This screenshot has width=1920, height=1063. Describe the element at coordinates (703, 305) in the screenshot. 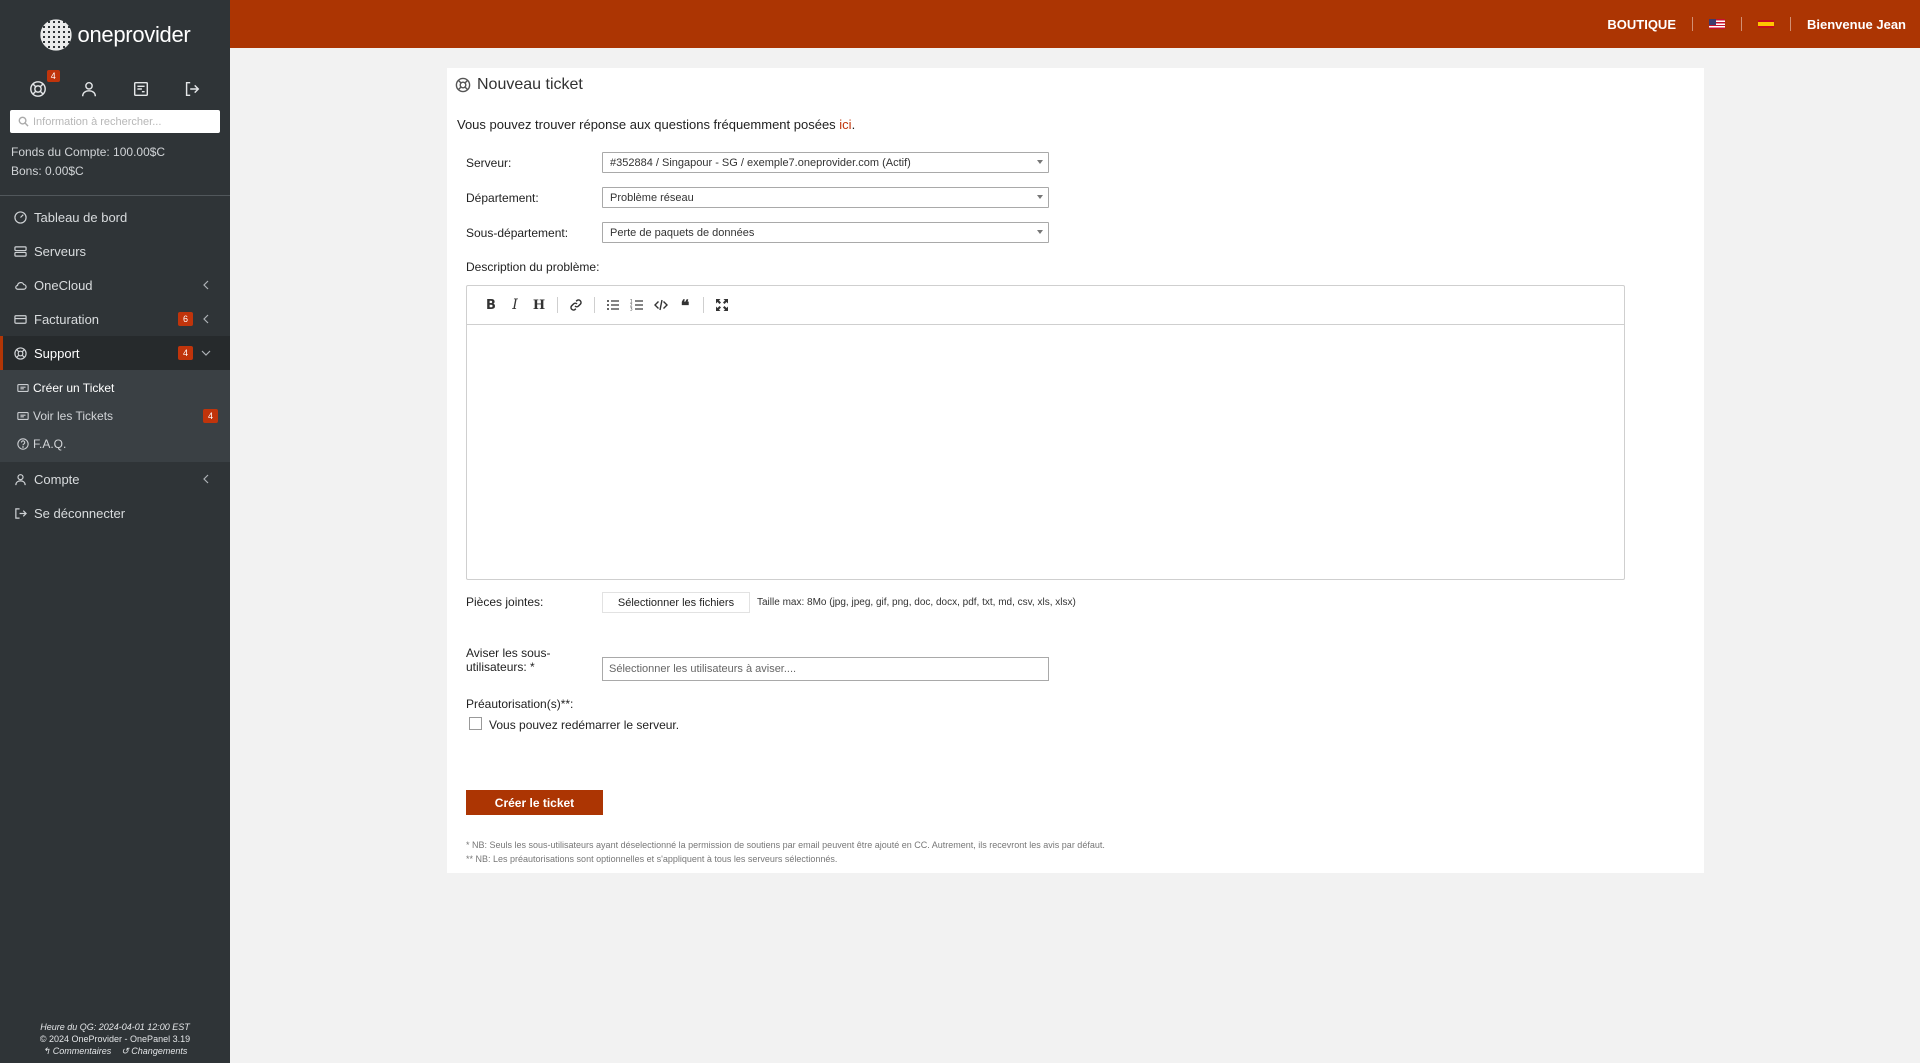

I see `toolbar-separator` at that location.